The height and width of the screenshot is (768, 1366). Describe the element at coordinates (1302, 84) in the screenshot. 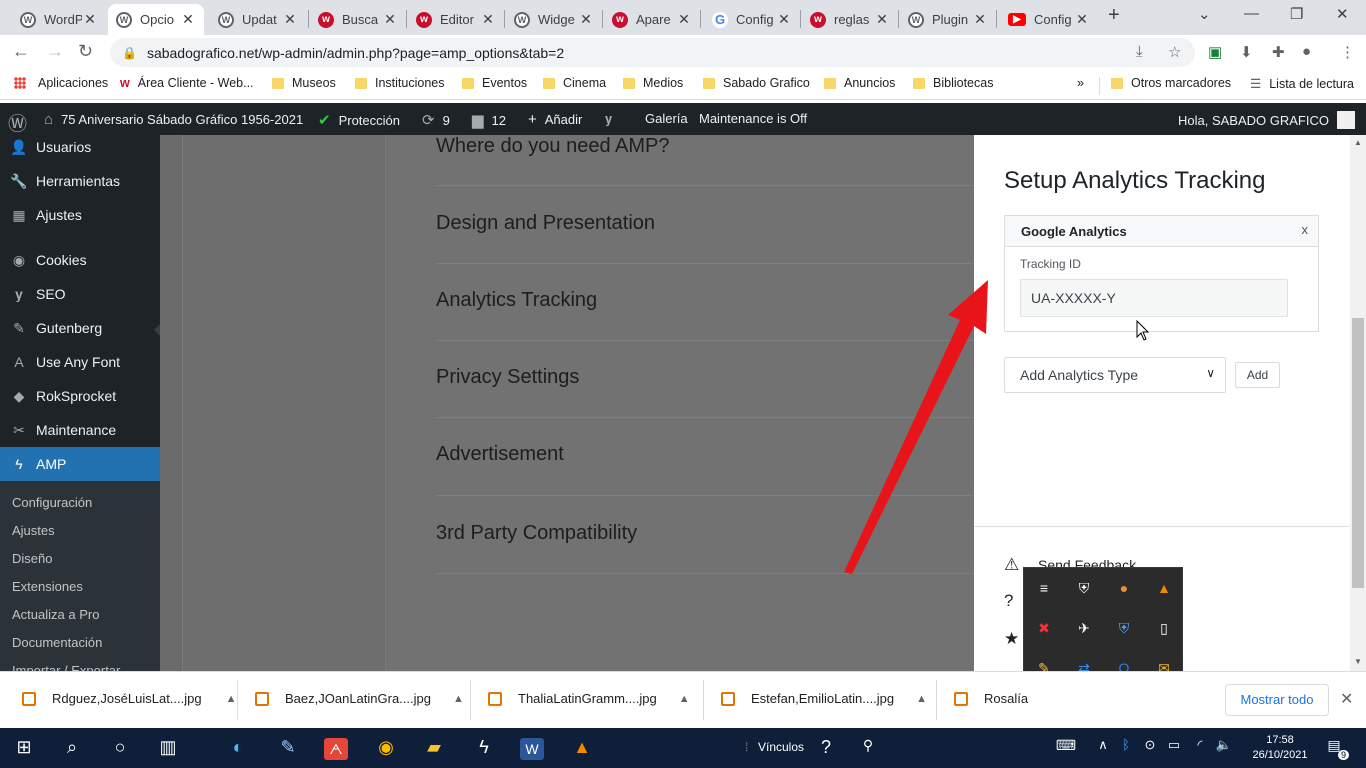

I see `reading-list: ☰ Lista de lectura` at that location.